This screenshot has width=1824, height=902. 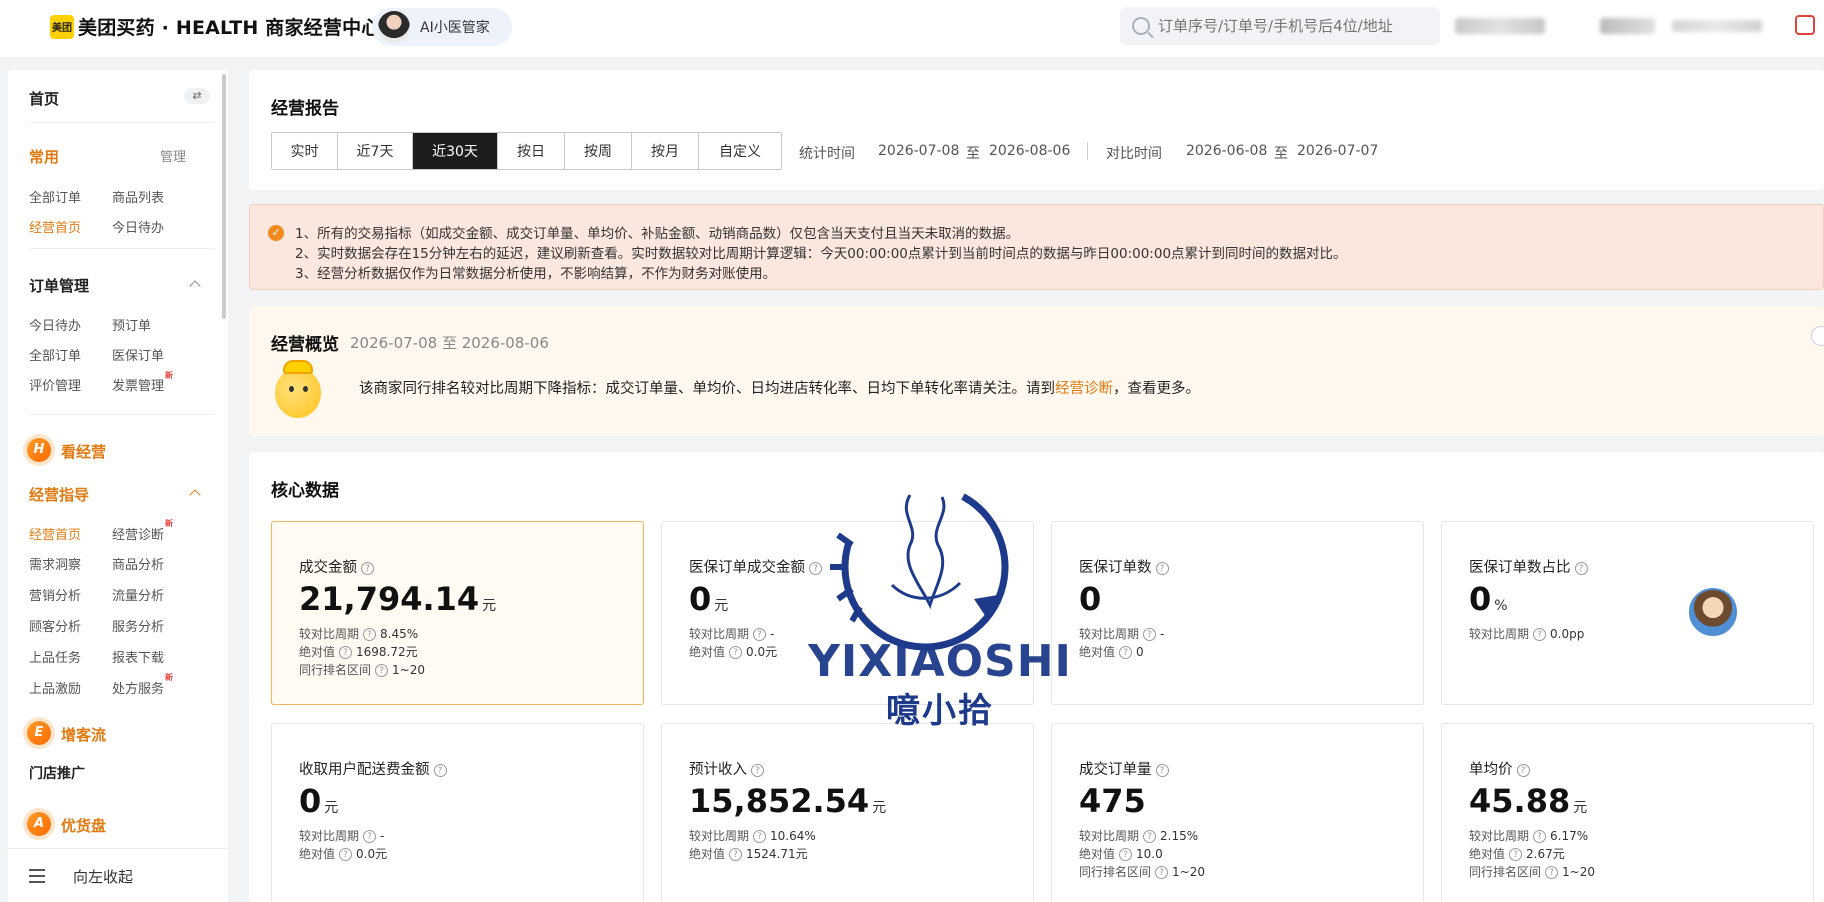 What do you see at coordinates (1337, 151) in the screenshot?
I see `compare-end-date: 2026-07-07` at bounding box center [1337, 151].